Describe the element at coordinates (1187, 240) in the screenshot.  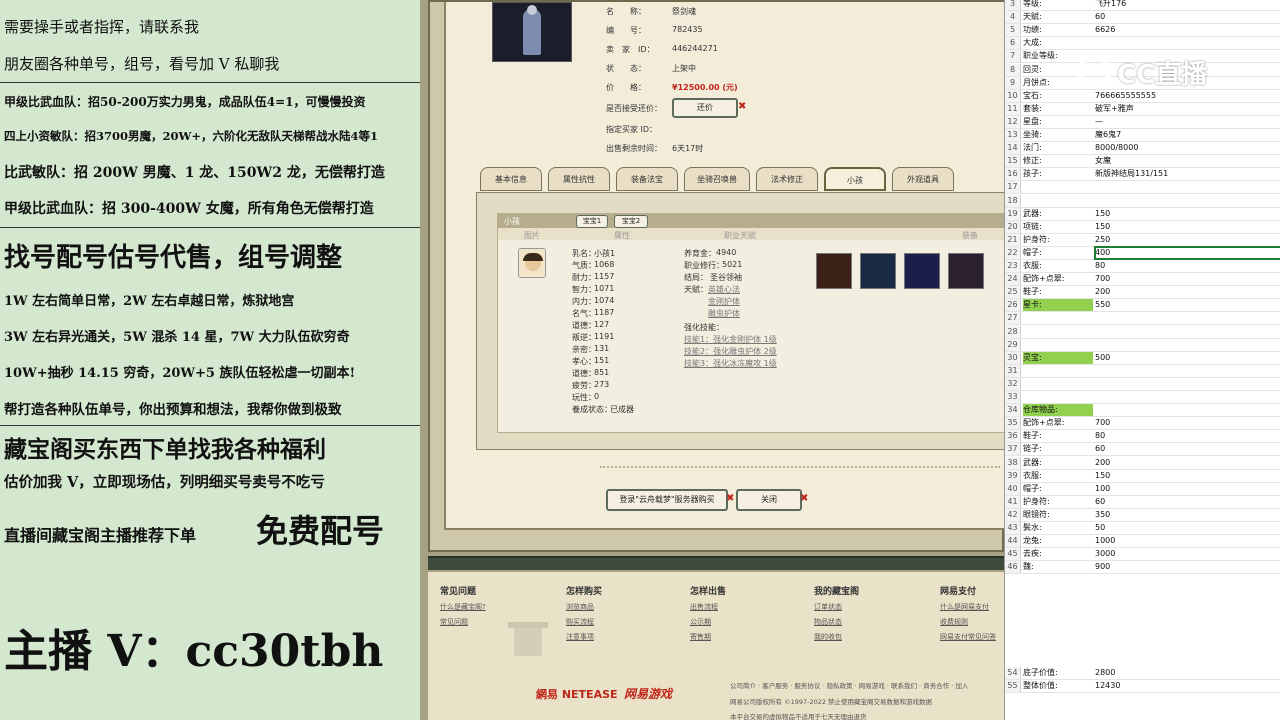
I see `sheet-cell-value: 250` at that location.